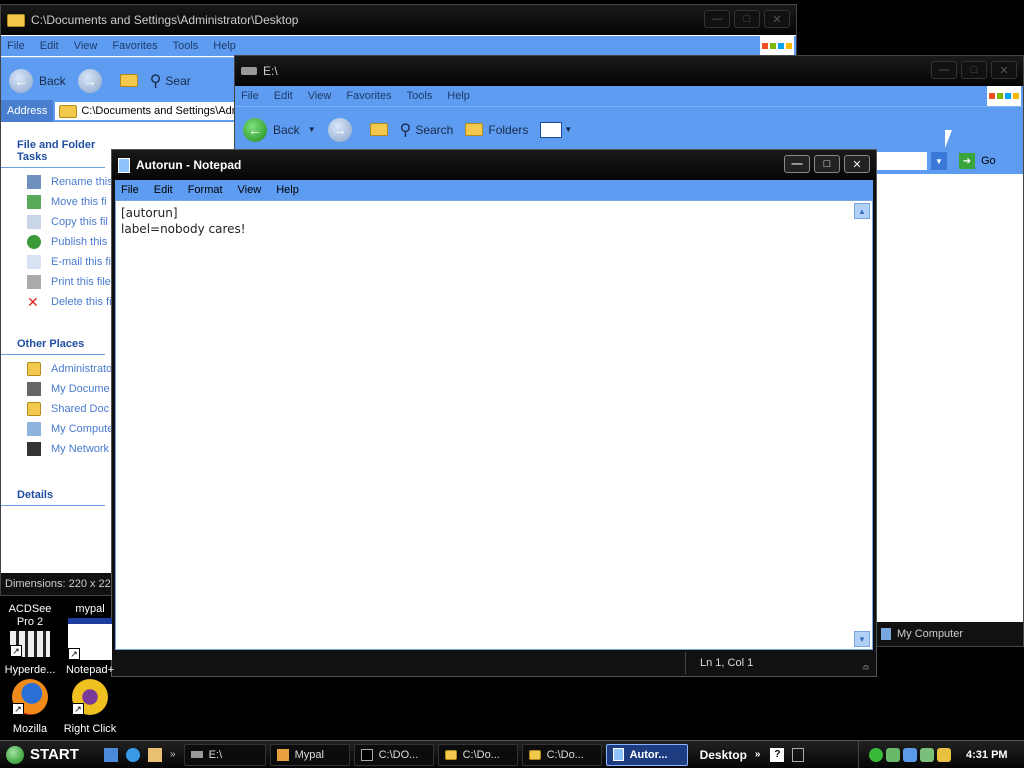 The height and width of the screenshot is (768, 1024). What do you see at coordinates (205, 190) in the screenshot?
I see `menu-format: Format` at bounding box center [205, 190].